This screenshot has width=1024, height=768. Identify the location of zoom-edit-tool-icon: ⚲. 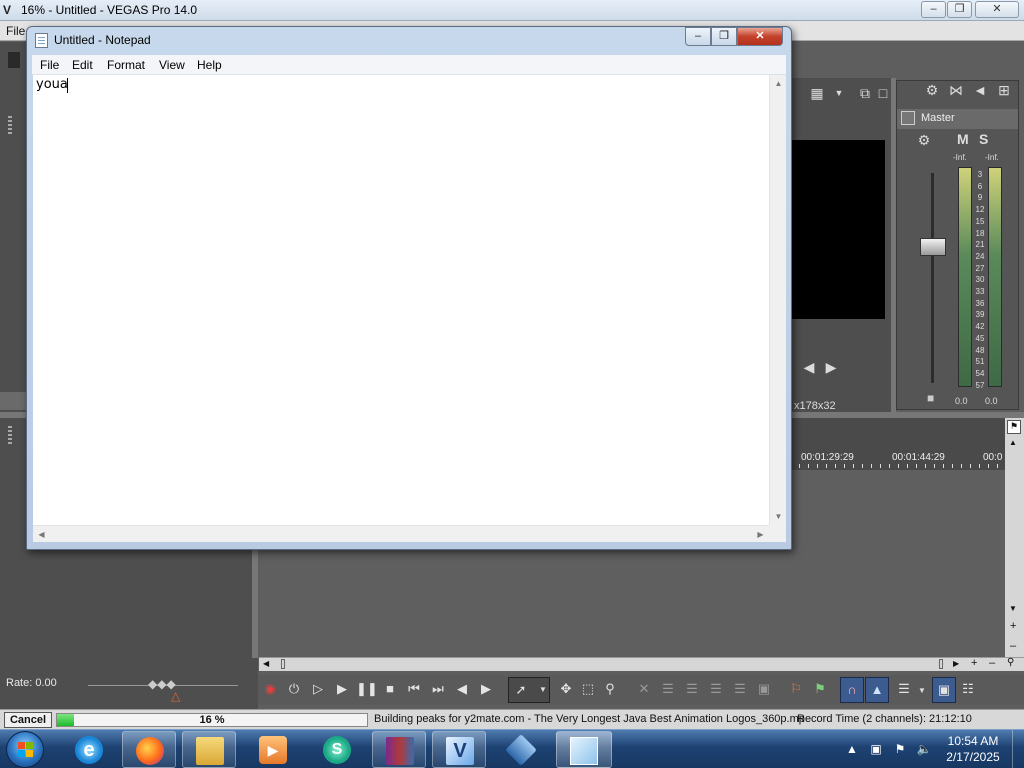
(610, 689).